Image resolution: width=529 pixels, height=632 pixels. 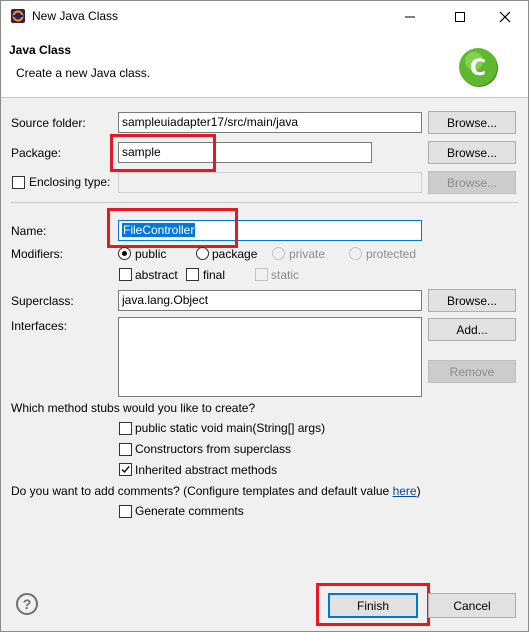 What do you see at coordinates (230, 428) in the screenshot?
I see `main-method-label: public static void main(String[] args)` at bounding box center [230, 428].